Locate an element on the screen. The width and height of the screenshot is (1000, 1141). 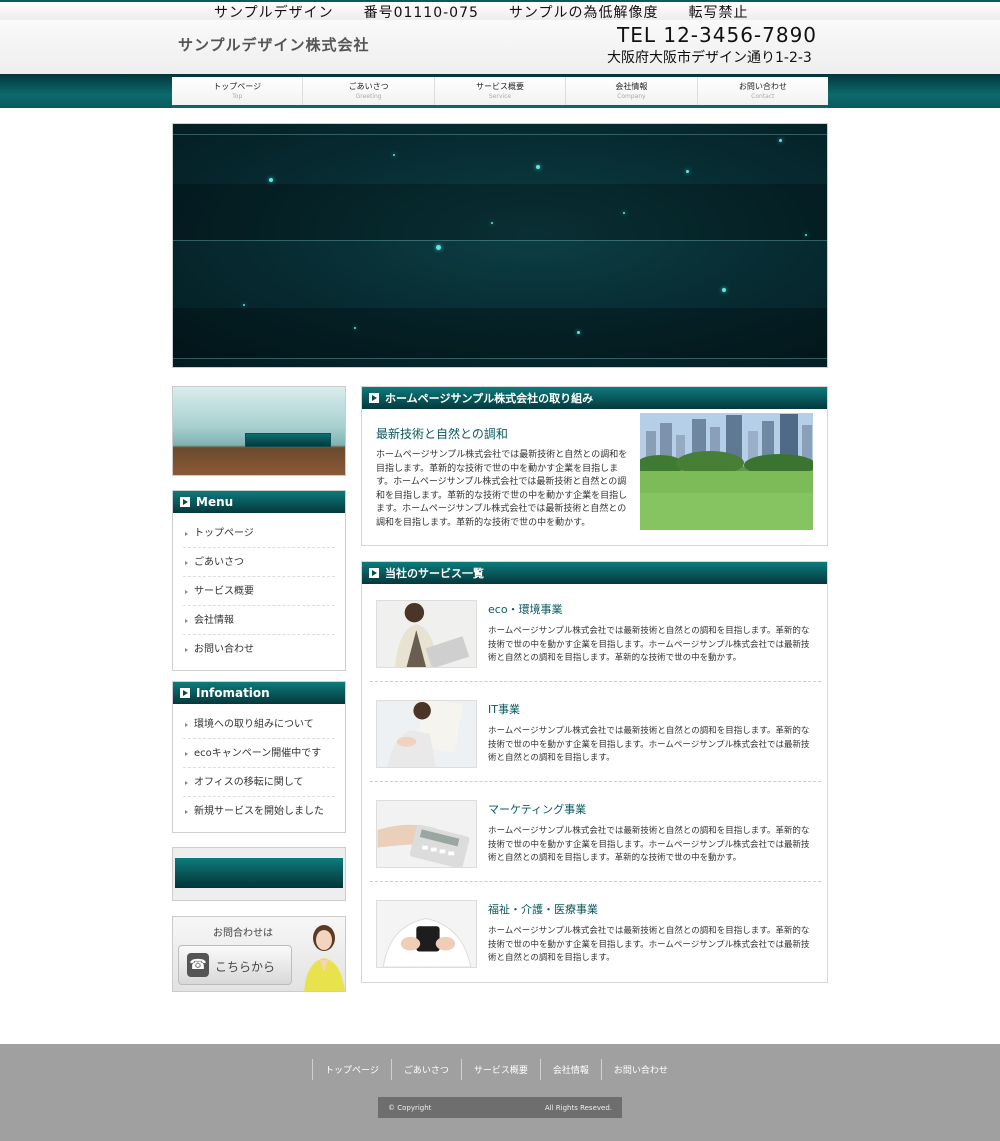
info-item: 環境への取り組みについて is located at coordinates (259, 724).